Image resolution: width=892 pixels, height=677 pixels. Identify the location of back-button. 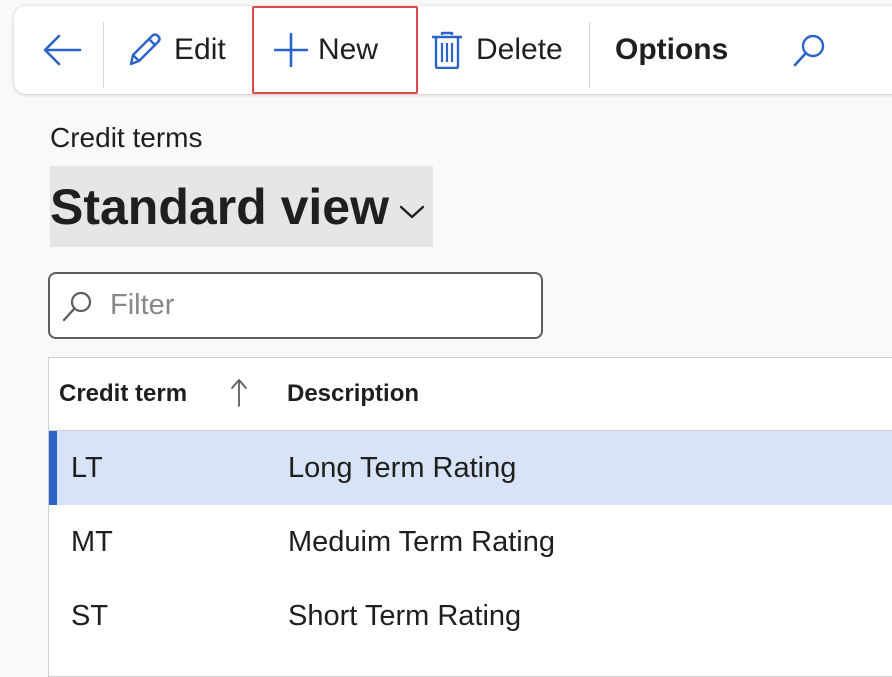
(62, 50).